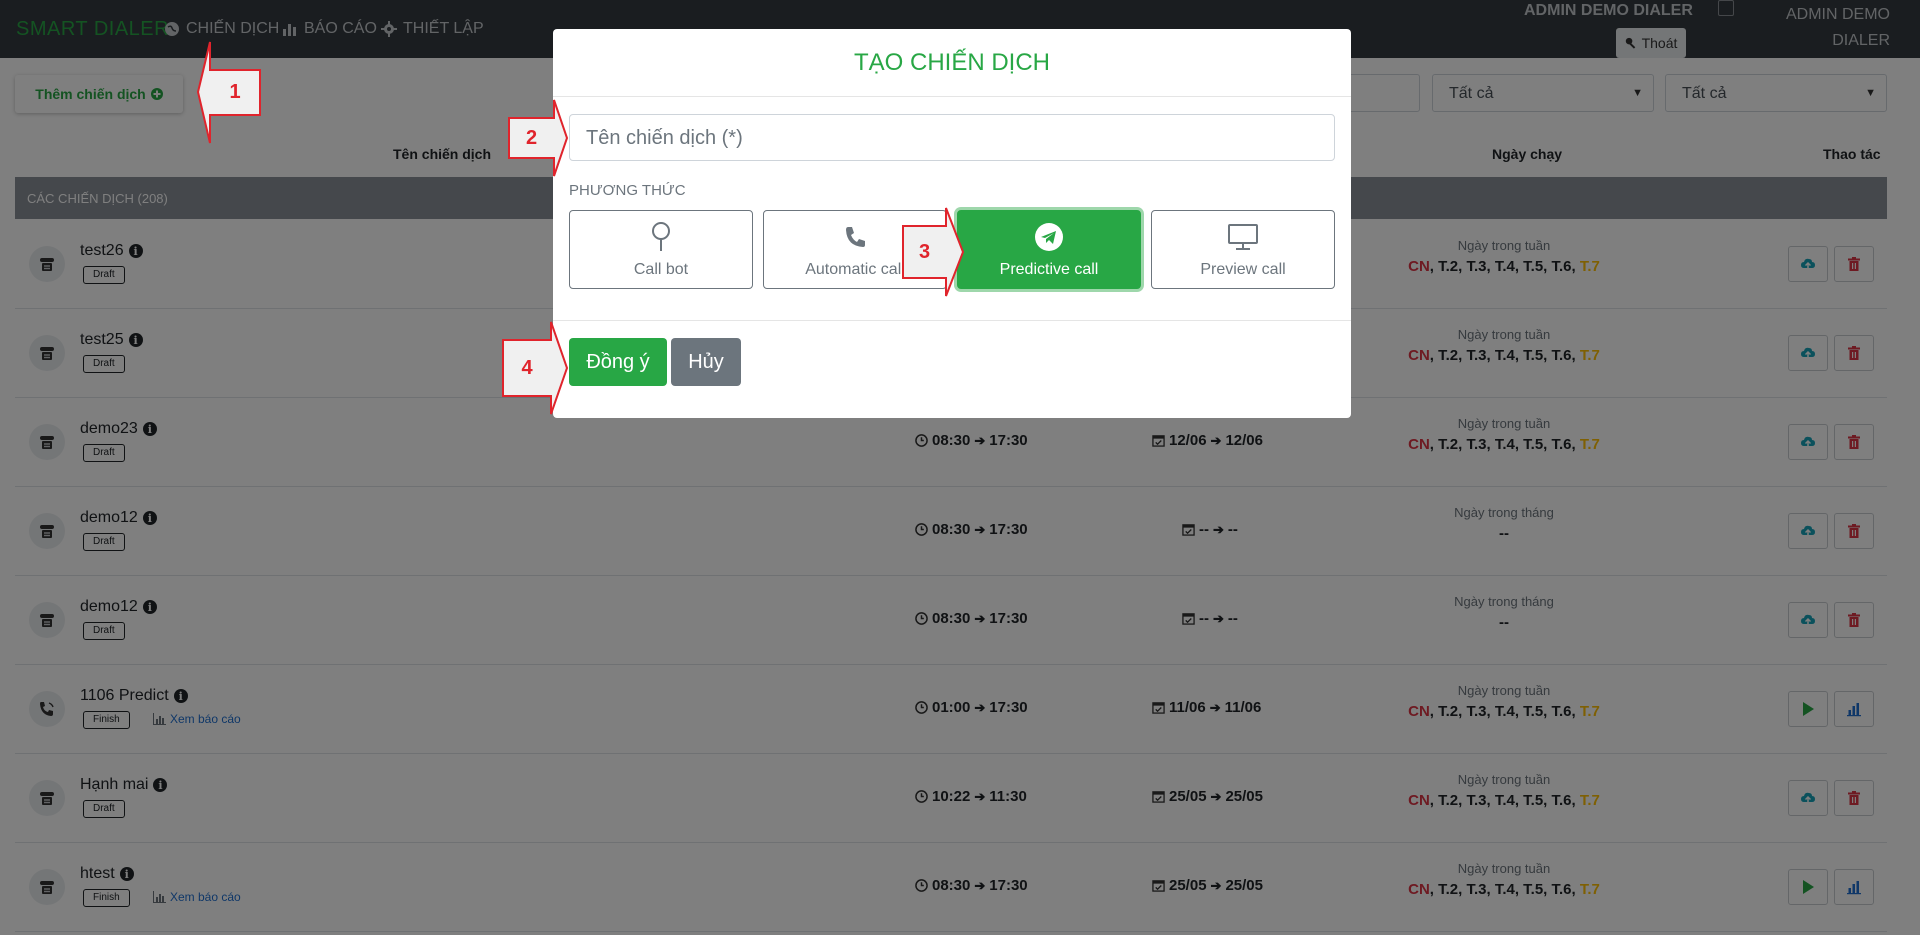 This screenshot has width=1920, height=935. Describe the element at coordinates (531, 137) in the screenshot. I see `callout-2-label: 2` at that location.